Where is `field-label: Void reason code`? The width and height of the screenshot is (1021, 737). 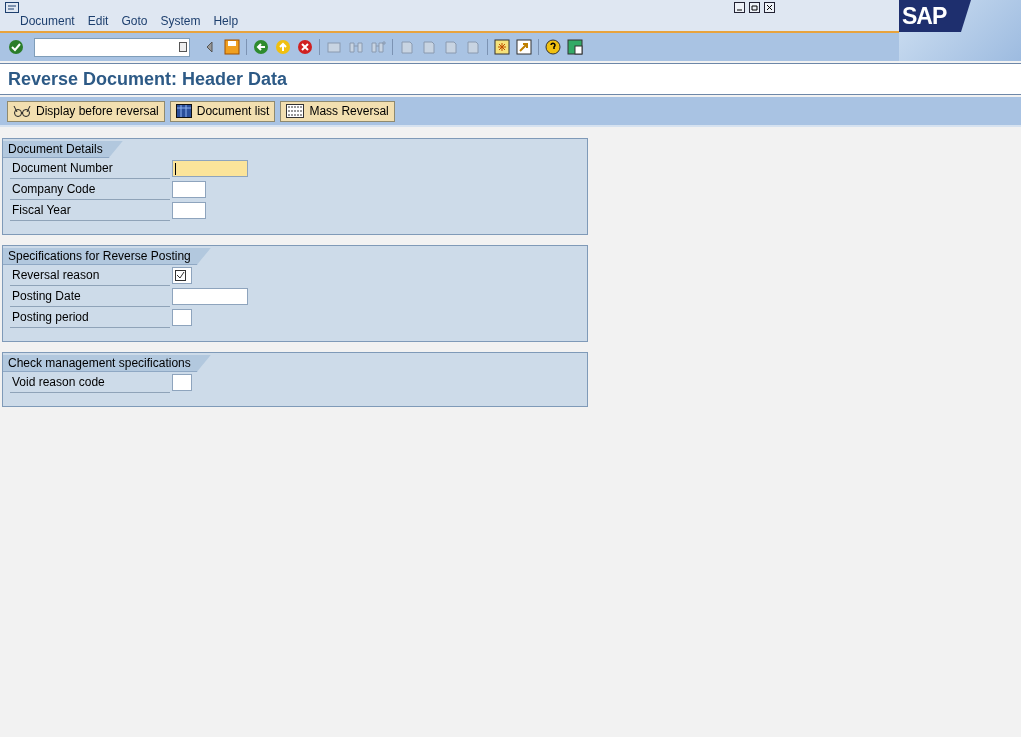 field-label: Void reason code is located at coordinates (90, 382).